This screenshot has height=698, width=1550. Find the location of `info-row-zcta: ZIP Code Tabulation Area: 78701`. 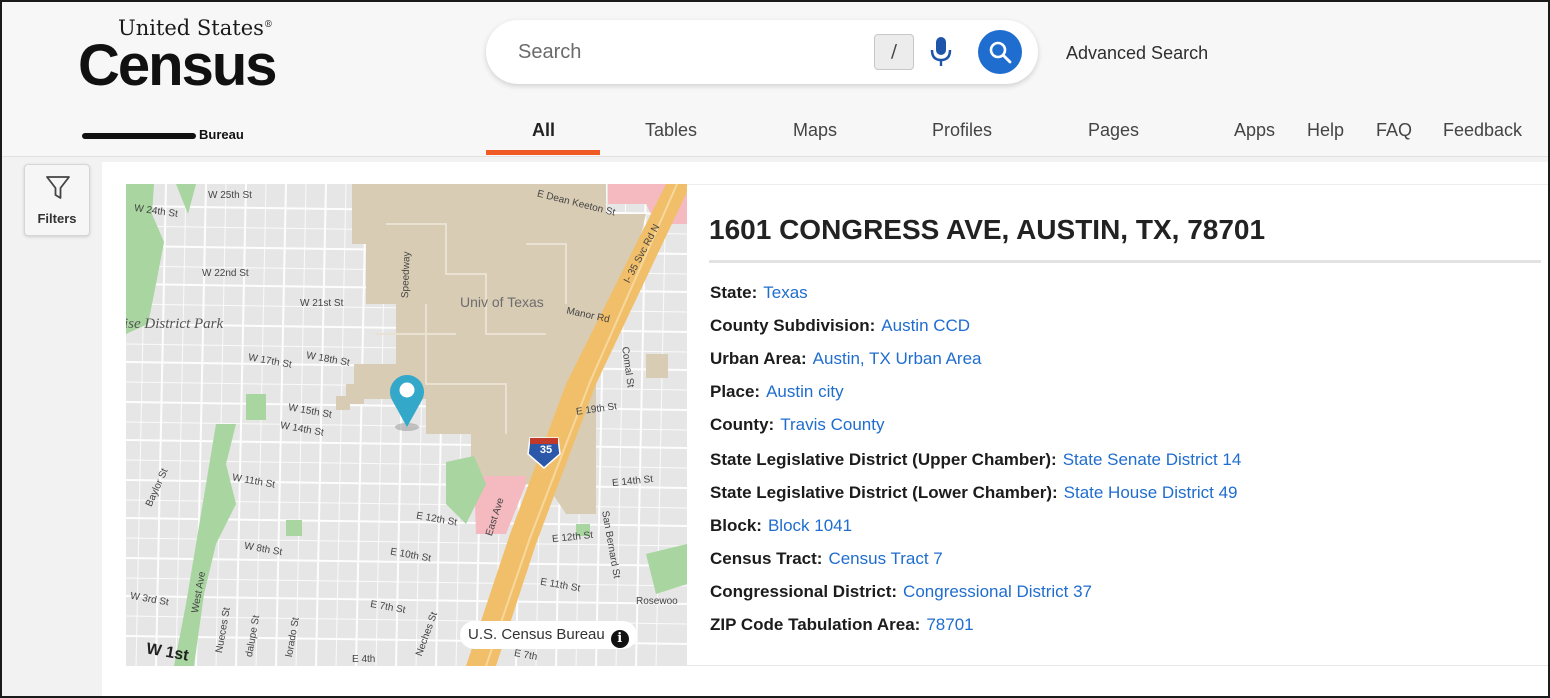

info-row-zcta: ZIP Code Tabulation Area: 78701 is located at coordinates (842, 625).